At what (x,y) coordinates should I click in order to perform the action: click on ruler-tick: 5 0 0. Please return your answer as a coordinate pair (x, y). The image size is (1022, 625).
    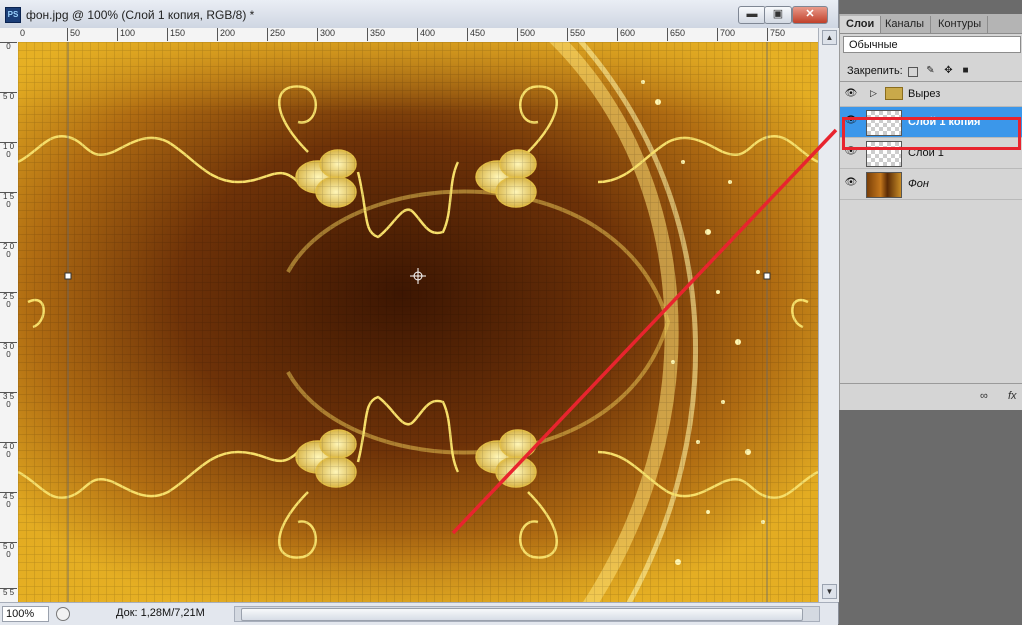
    Looking at the image, I should click on (8, 550).